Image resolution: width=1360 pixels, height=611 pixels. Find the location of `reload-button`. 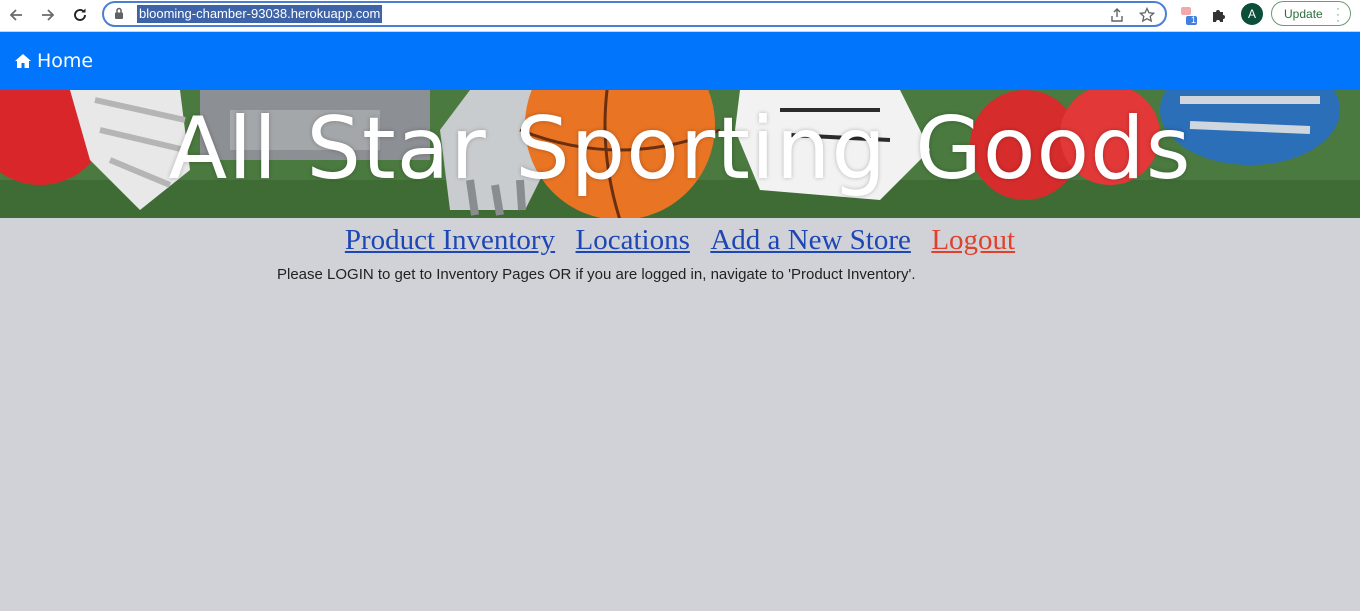

reload-button is located at coordinates (80, 15).